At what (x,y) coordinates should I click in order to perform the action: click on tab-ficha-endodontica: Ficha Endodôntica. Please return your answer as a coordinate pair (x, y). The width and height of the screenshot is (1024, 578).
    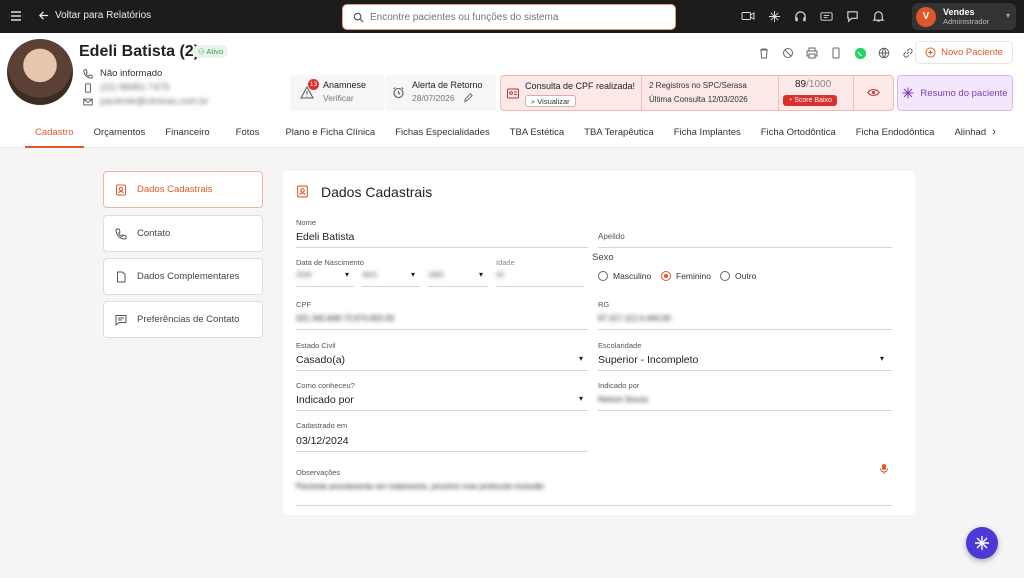
    Looking at the image, I should click on (895, 132).